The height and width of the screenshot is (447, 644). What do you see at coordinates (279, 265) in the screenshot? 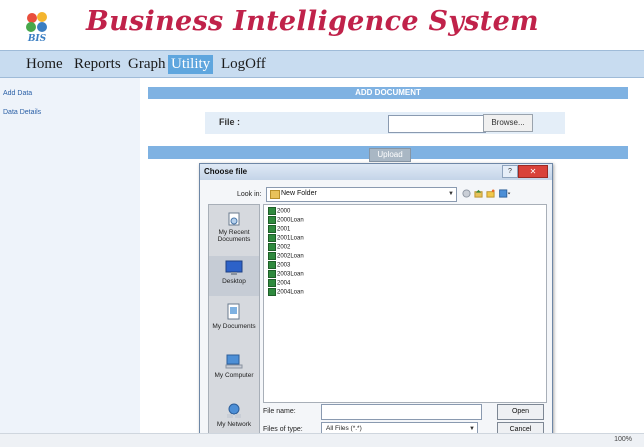
I see `list-item: 2003` at bounding box center [279, 265].